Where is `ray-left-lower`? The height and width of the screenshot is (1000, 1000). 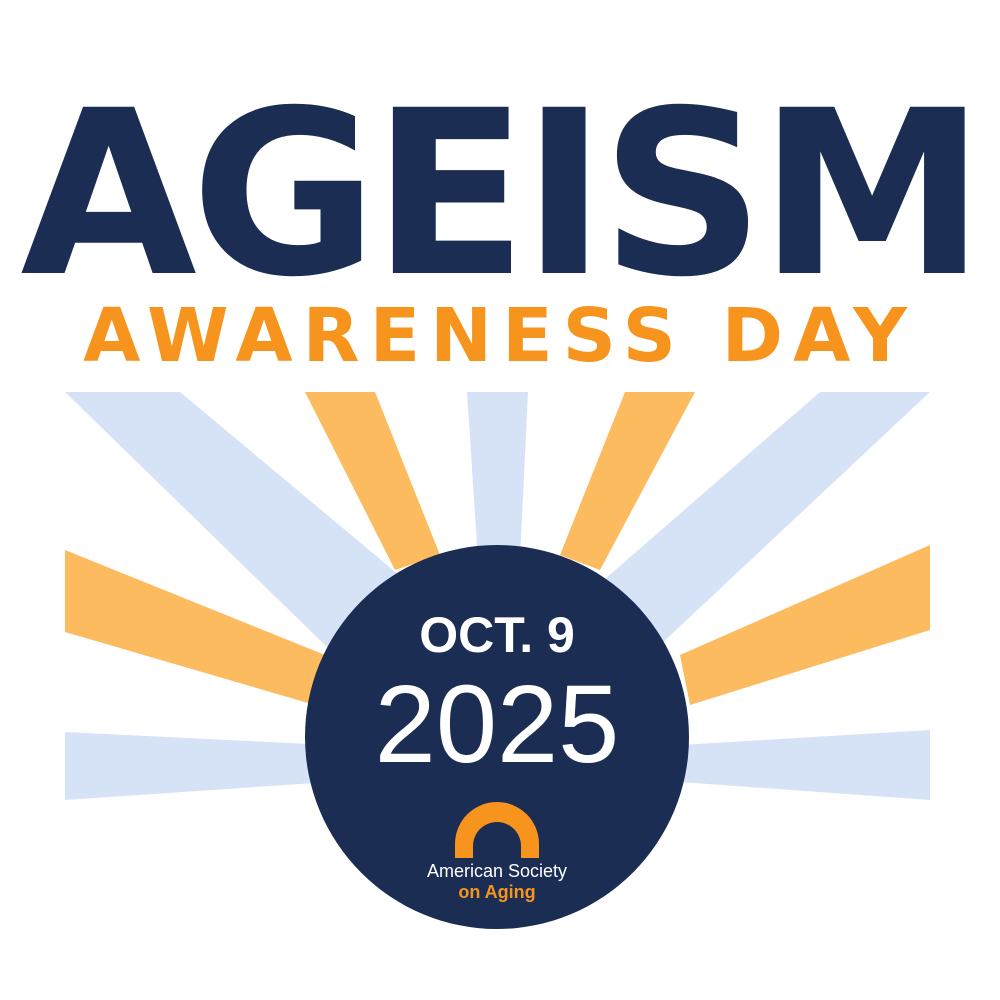 ray-left-lower is located at coordinates (197, 766).